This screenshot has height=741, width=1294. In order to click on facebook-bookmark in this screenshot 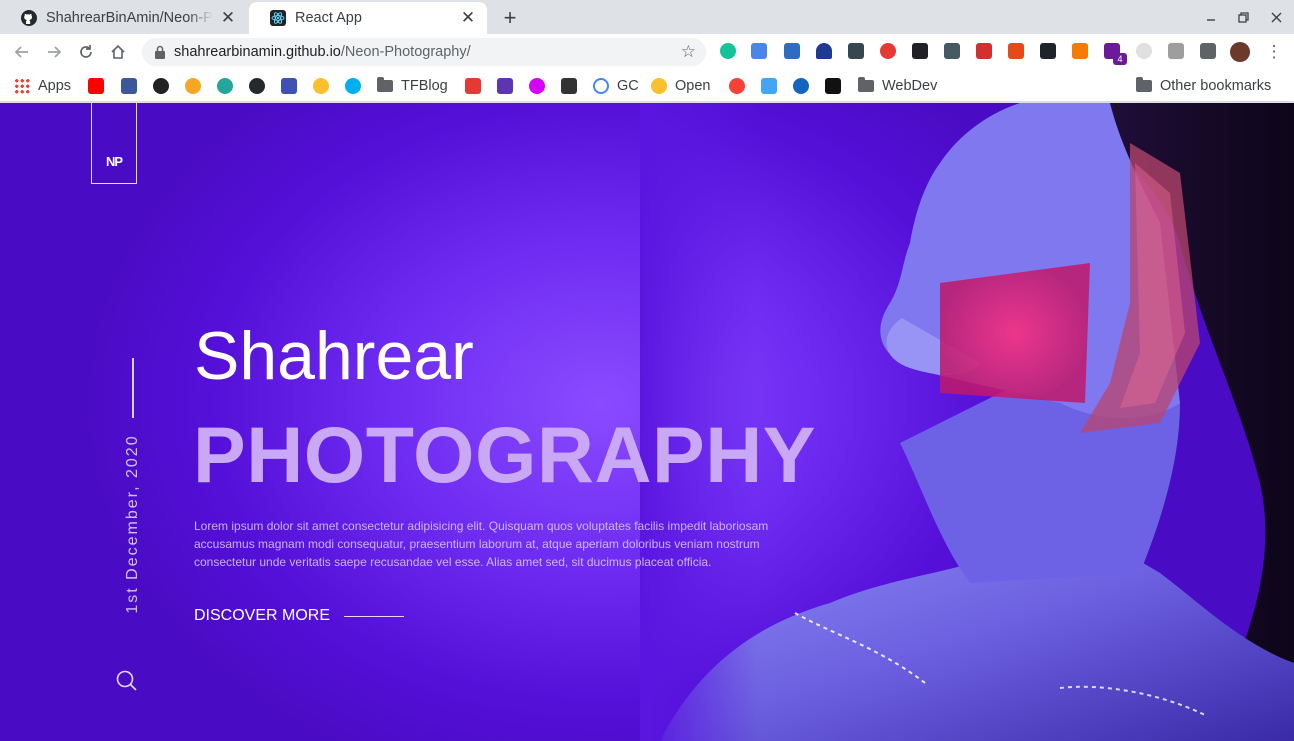, I will do `click(129, 86)`.